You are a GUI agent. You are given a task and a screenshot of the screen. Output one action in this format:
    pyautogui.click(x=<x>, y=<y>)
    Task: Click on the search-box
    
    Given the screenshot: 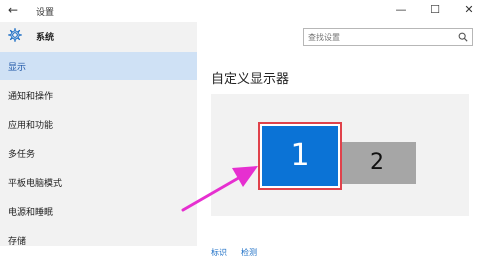 What is the action you would take?
    pyautogui.click(x=388, y=37)
    